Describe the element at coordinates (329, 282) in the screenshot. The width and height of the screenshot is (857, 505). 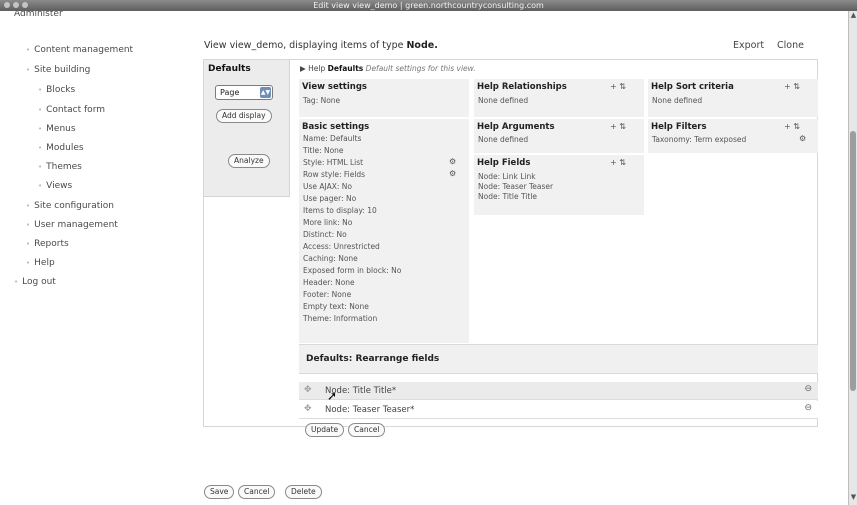
I see `setting-header: Header: None` at that location.